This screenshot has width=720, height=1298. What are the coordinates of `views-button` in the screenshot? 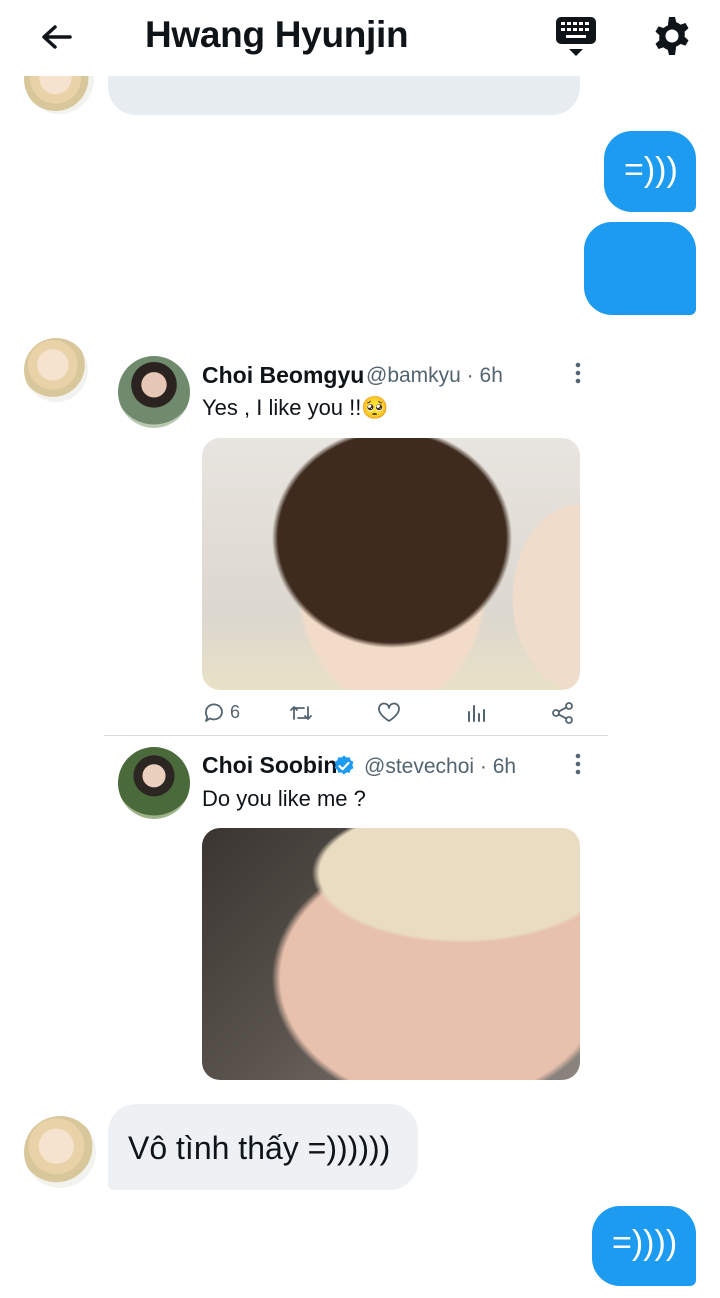 It's located at (477, 713).